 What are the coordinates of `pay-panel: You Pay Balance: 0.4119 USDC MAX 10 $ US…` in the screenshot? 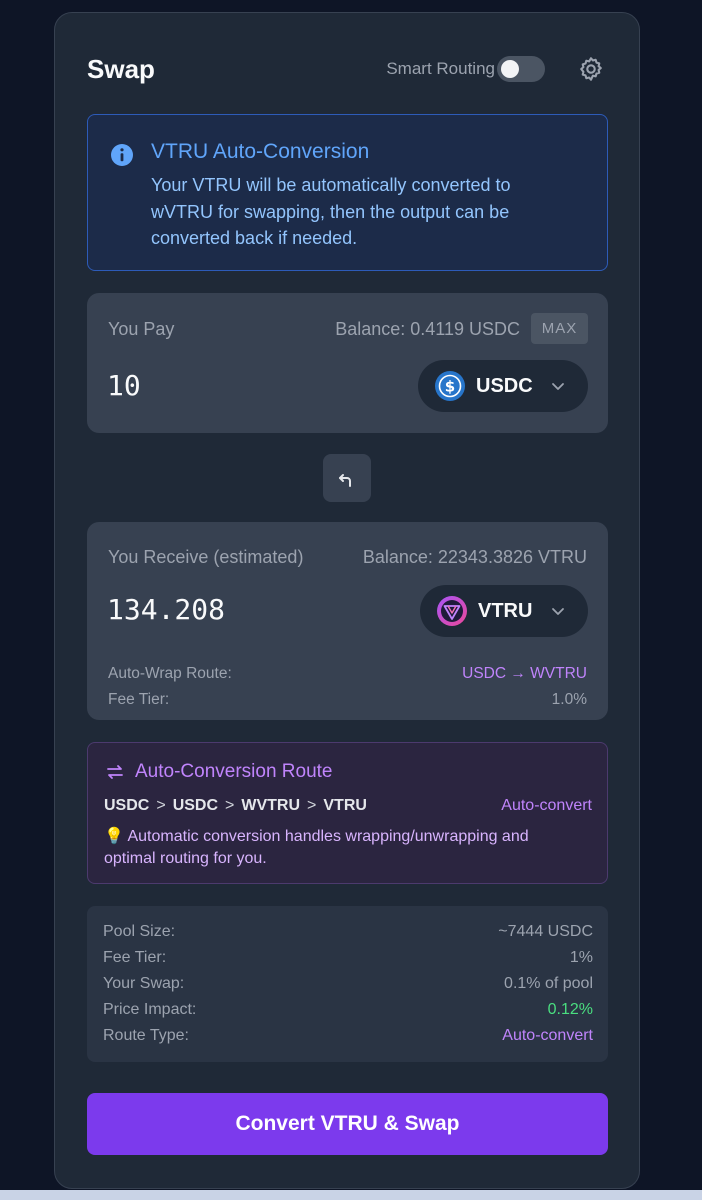 It's located at (347, 363).